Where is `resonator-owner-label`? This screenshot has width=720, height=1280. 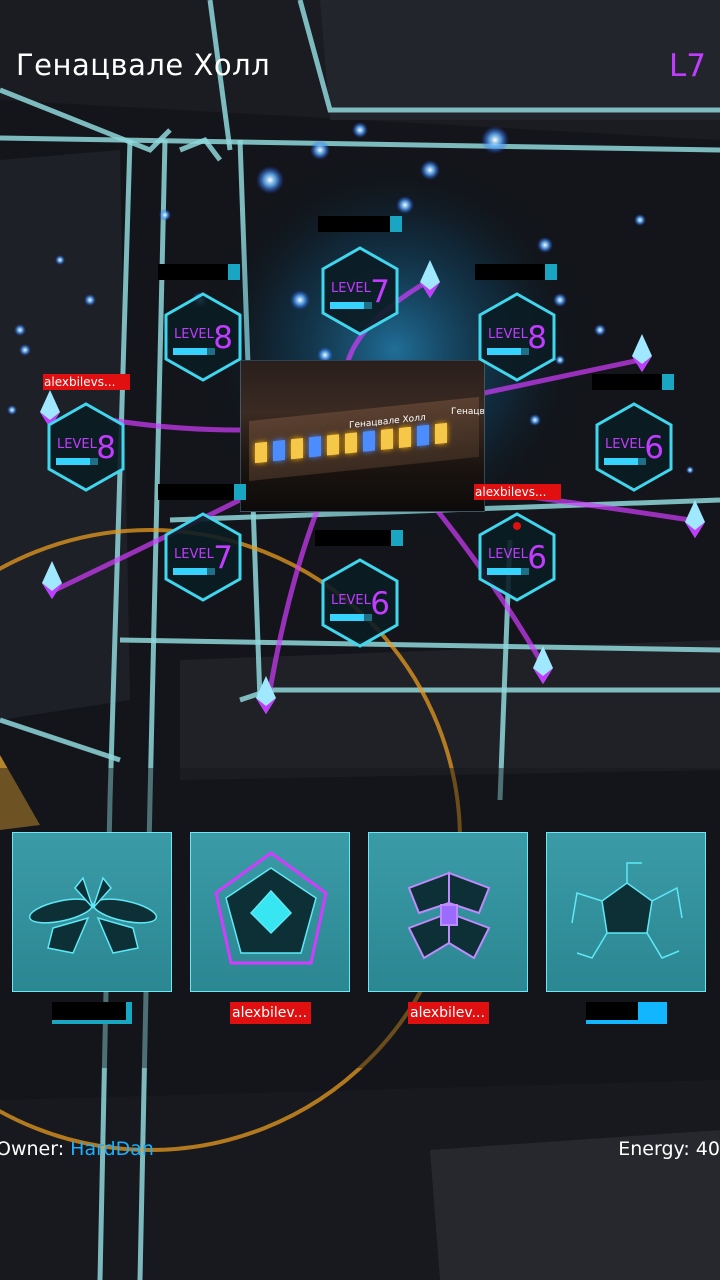
resonator-owner-label is located at coordinates (360, 224).